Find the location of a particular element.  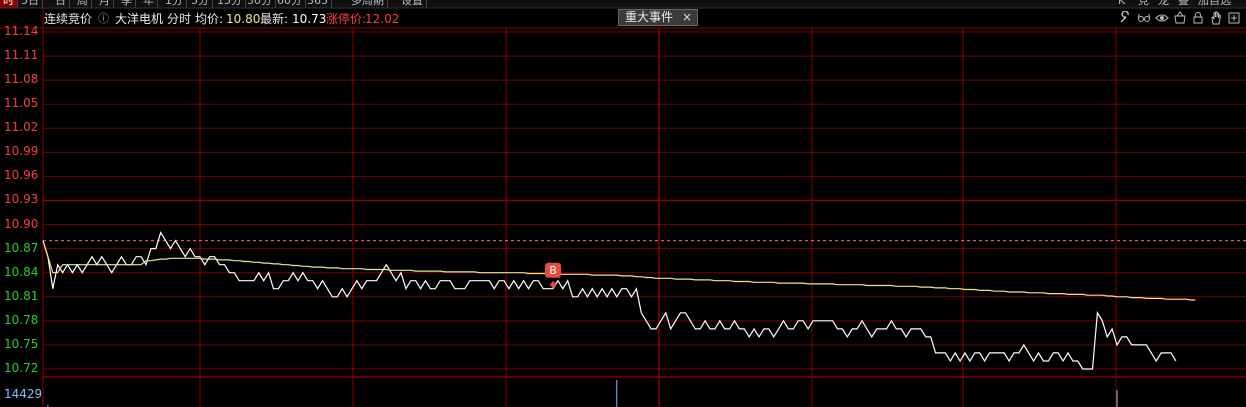

volume-max-label: 14429 is located at coordinates (23, 394).